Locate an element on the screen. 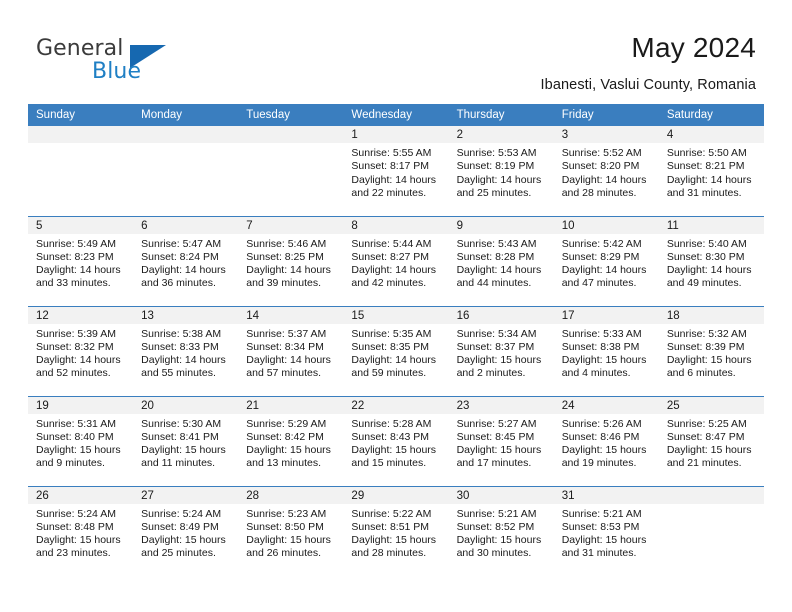 The image size is (792, 612). daylight-text-line2: and 39 minutes. is located at coordinates (283, 283).